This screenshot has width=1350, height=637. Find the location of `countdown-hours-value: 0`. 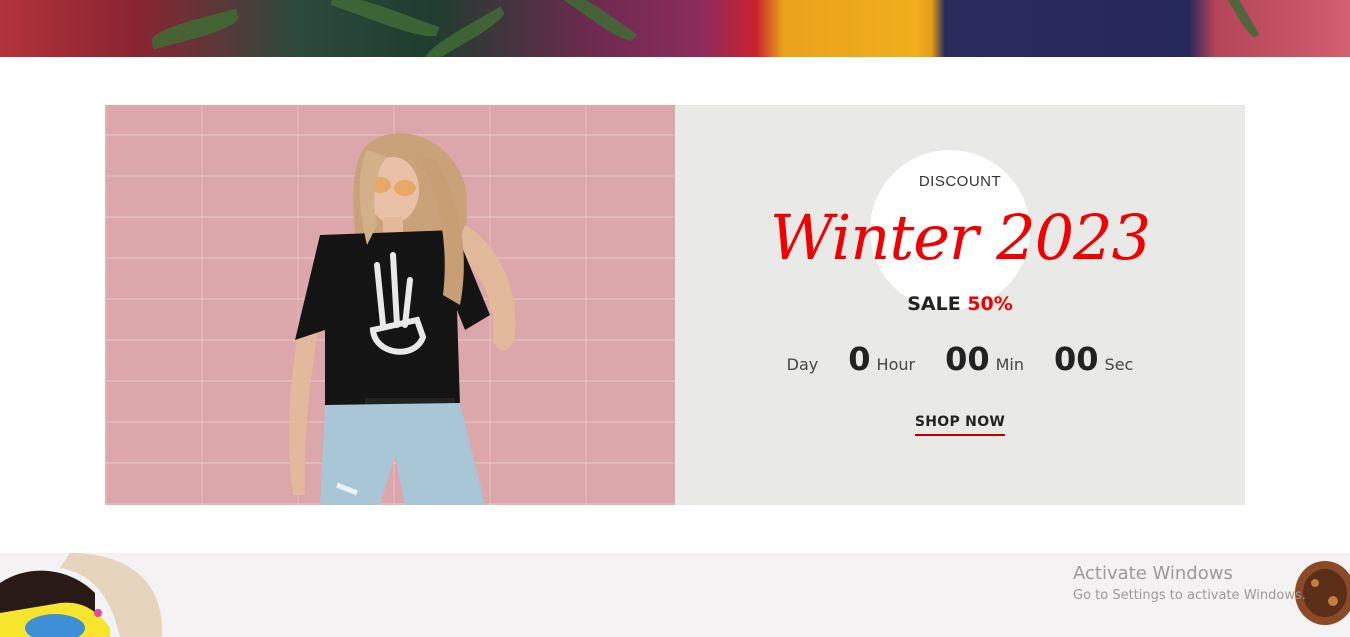

countdown-hours-value: 0 is located at coordinates (859, 359).